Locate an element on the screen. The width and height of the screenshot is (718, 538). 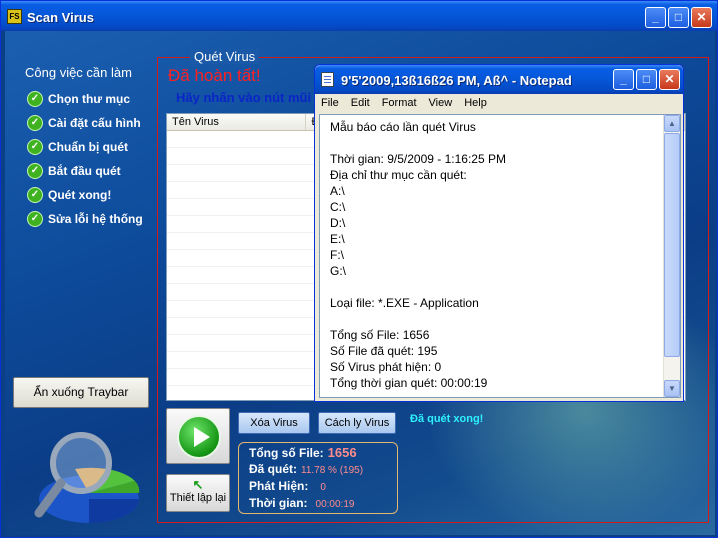
report-line: Mẫu báo cáo lần quét Virus is located at coordinates (403, 127).